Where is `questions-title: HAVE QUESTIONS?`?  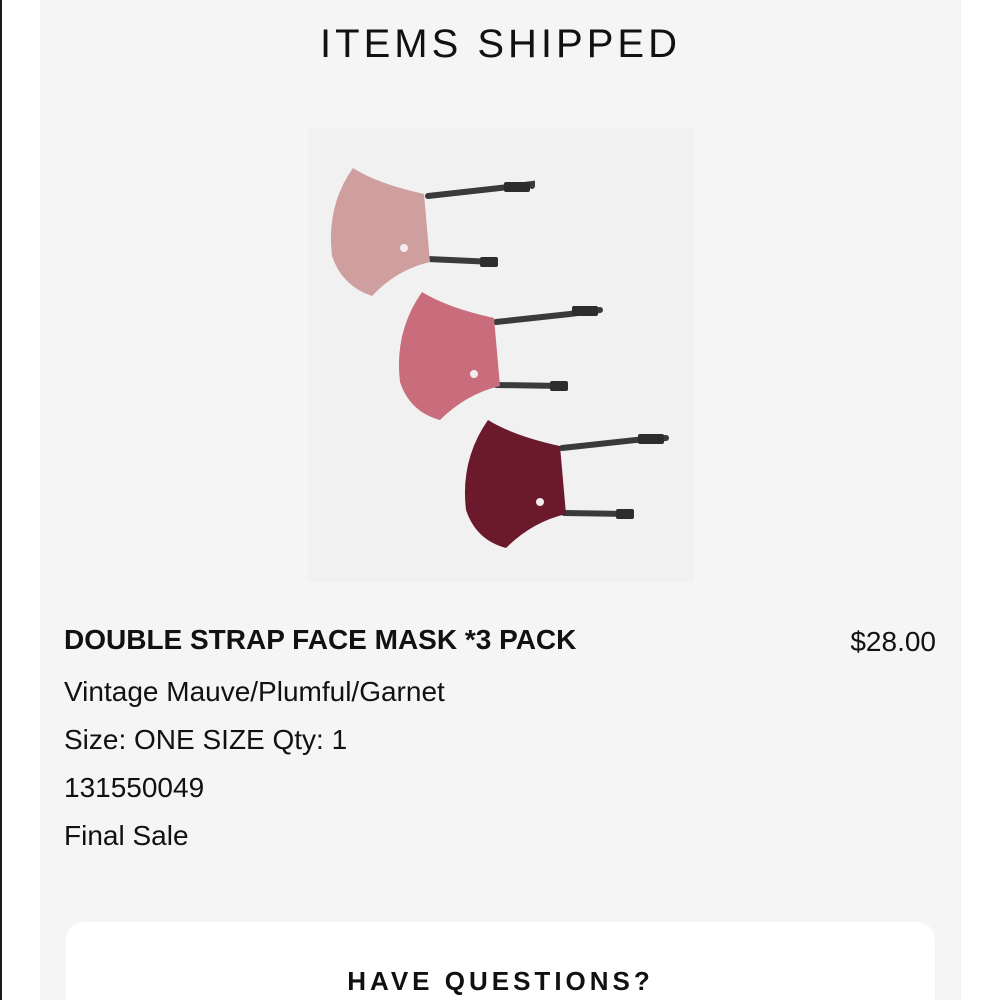 questions-title: HAVE QUESTIONS? is located at coordinates (500, 981).